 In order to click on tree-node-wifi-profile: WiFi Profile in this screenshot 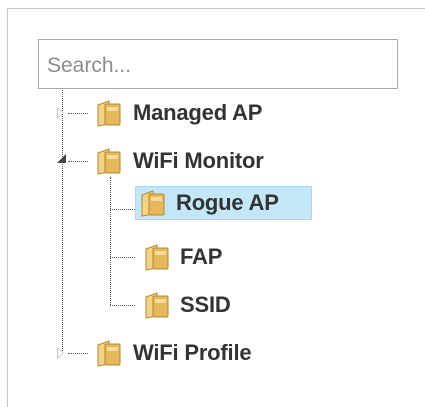, I will do `click(174, 353)`.